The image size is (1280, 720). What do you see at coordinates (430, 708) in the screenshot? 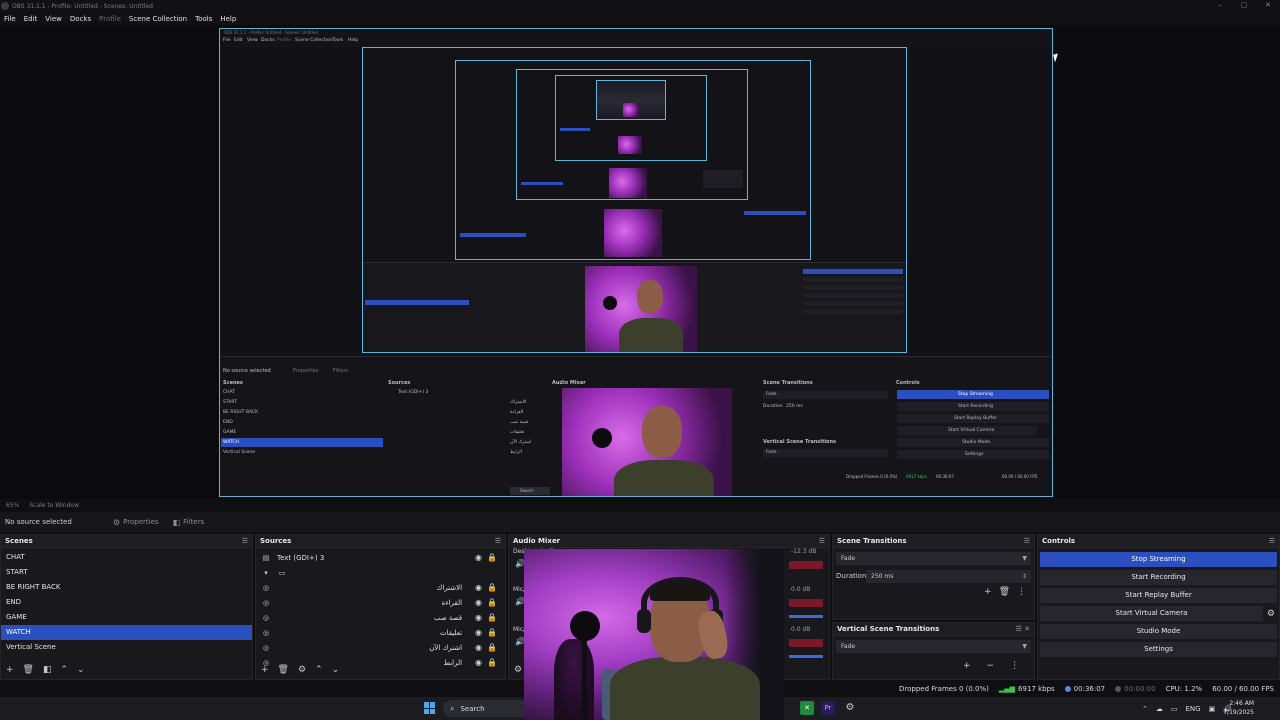
I see `windows-start-icon` at bounding box center [430, 708].